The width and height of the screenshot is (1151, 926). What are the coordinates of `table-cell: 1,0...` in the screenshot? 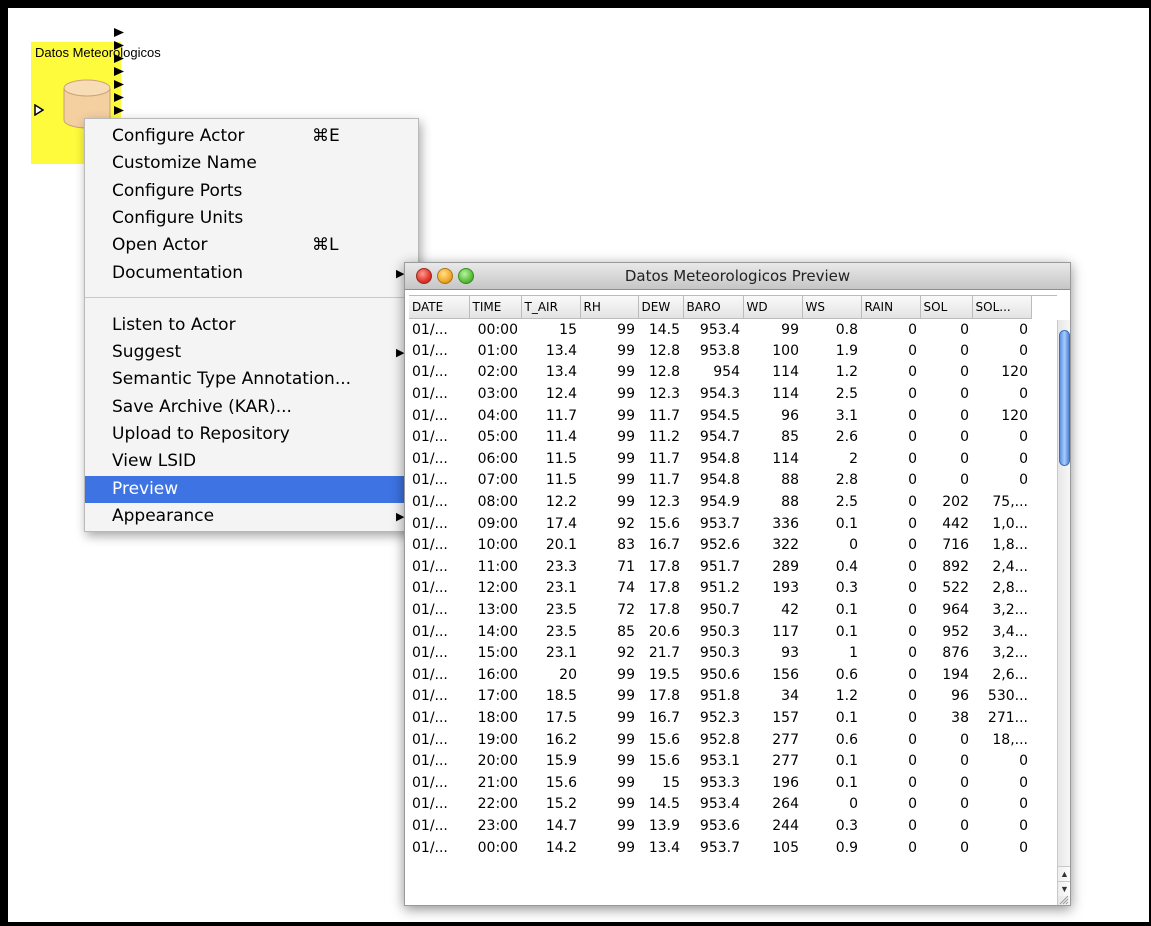 It's located at (1010, 523).